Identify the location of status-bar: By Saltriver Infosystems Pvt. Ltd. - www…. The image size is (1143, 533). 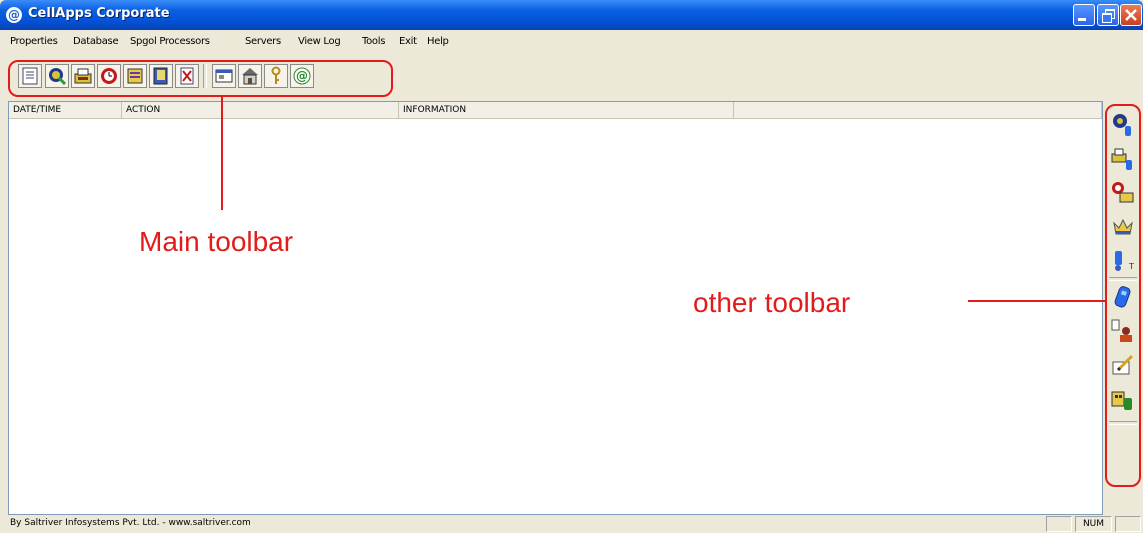
(571, 524).